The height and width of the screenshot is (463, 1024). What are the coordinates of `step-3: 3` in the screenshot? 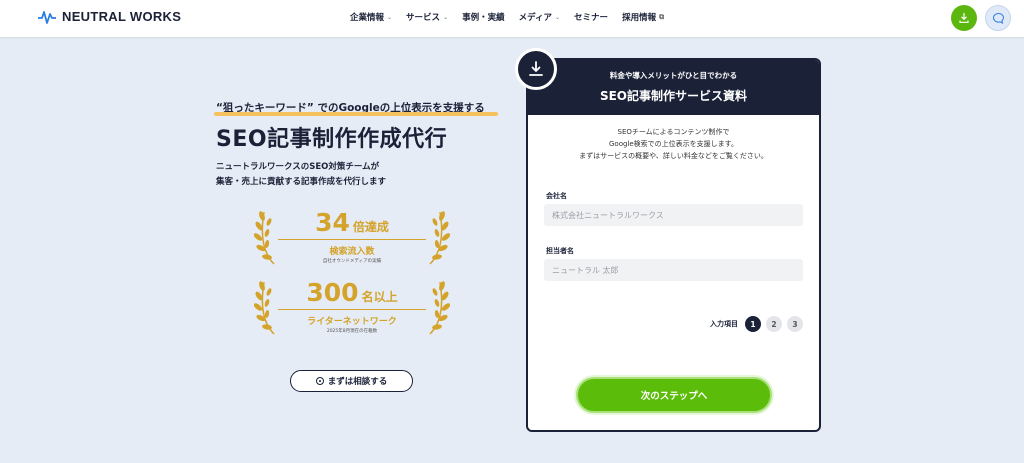 It's located at (795, 324).